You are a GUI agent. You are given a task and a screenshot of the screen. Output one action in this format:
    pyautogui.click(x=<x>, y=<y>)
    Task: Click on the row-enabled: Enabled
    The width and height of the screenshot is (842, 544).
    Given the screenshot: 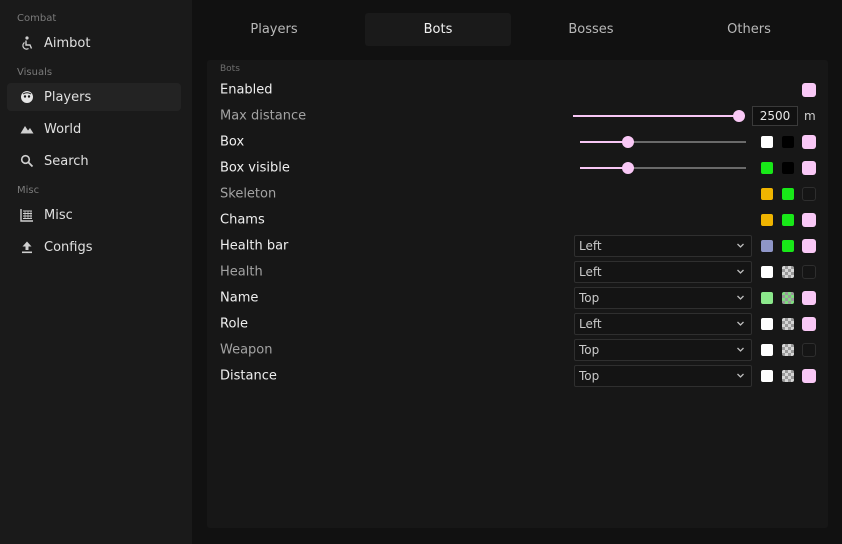 What is the action you would take?
    pyautogui.click(x=517, y=90)
    